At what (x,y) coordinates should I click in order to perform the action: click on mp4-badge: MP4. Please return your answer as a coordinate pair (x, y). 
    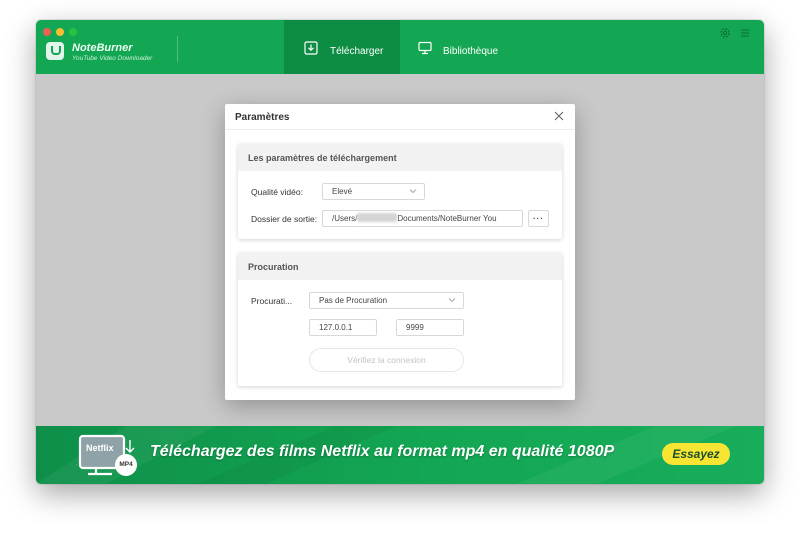
    Looking at the image, I should click on (126, 465).